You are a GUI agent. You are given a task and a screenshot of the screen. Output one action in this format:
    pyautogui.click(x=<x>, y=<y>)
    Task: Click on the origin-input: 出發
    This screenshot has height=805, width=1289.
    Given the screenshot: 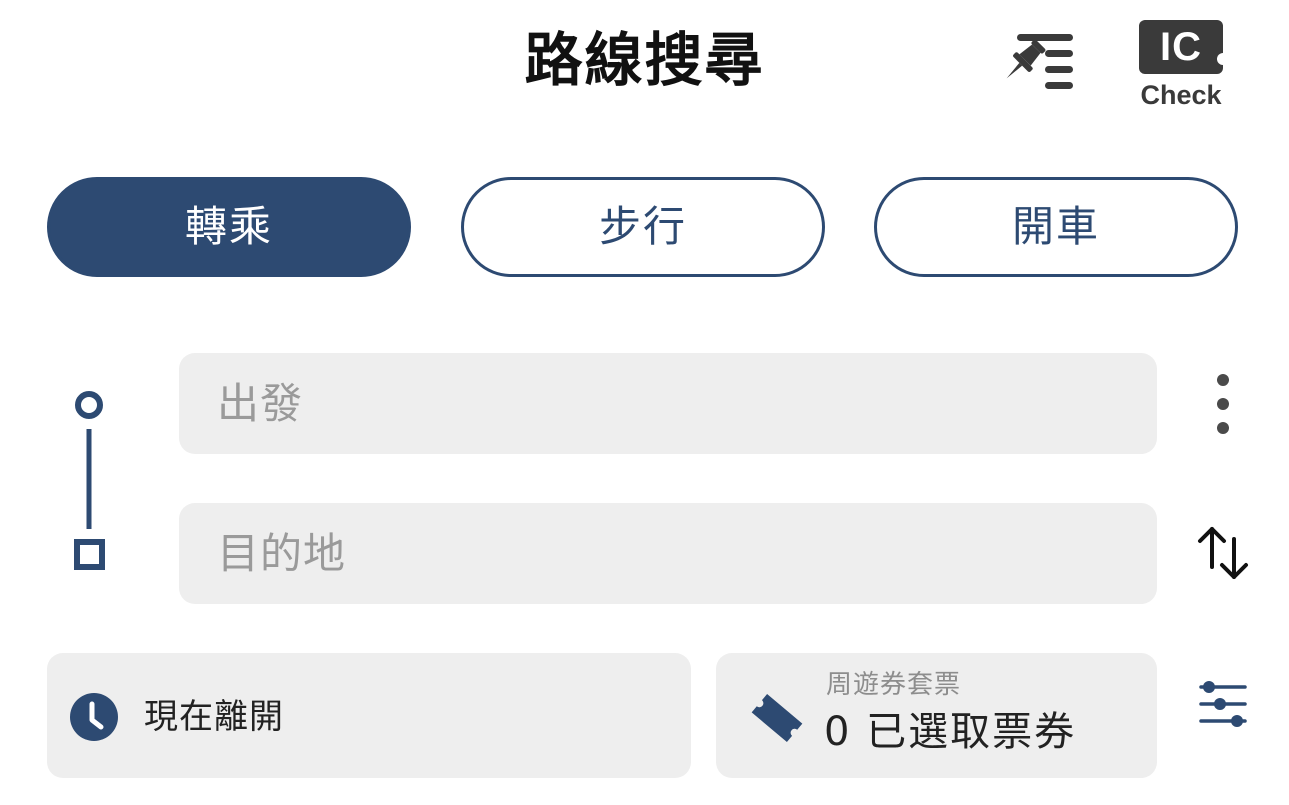 What is the action you would take?
    pyautogui.click(x=668, y=403)
    